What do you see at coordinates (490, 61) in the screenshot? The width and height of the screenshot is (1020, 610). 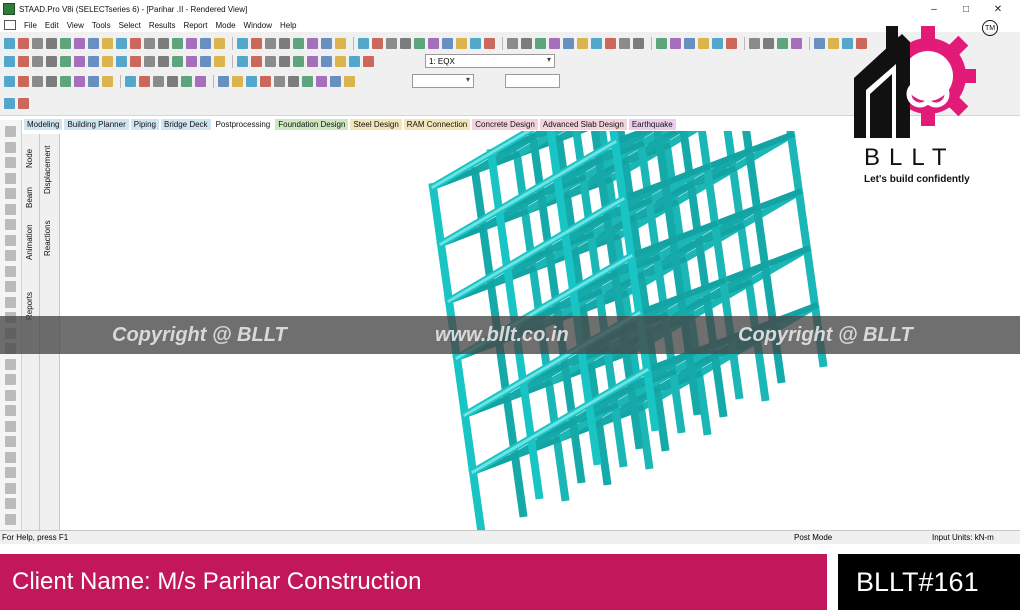 I see `load-case-select: 1: EQX` at bounding box center [490, 61].